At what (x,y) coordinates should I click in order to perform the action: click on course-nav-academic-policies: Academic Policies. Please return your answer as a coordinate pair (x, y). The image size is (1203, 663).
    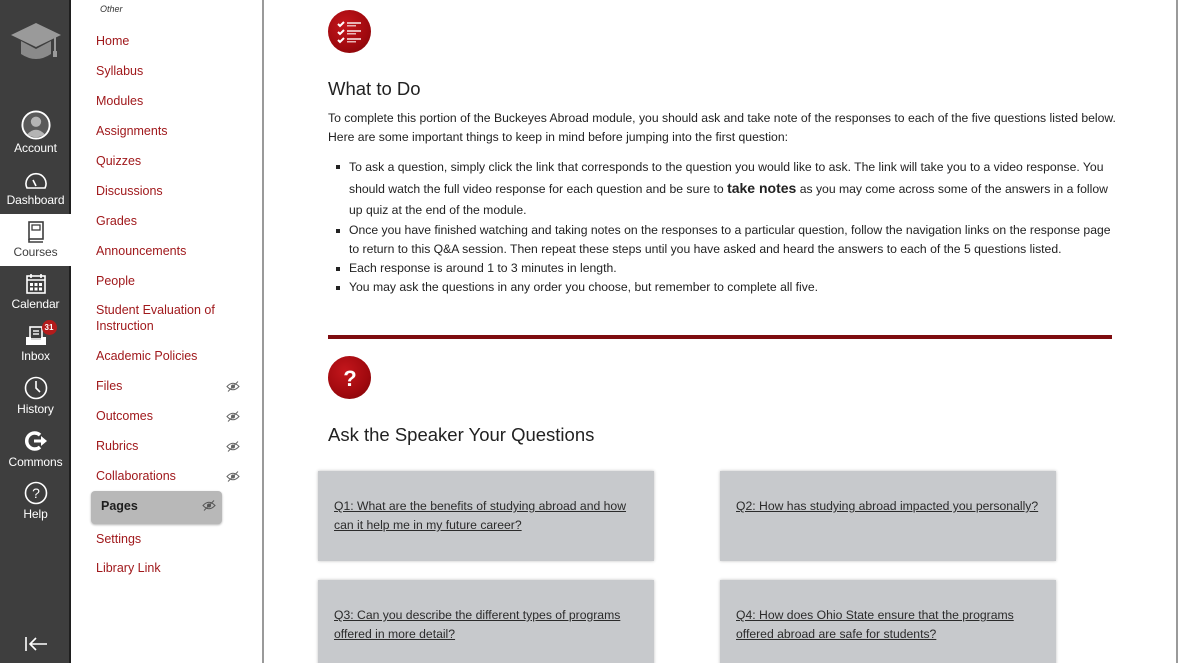
    Looking at the image, I should click on (146, 356).